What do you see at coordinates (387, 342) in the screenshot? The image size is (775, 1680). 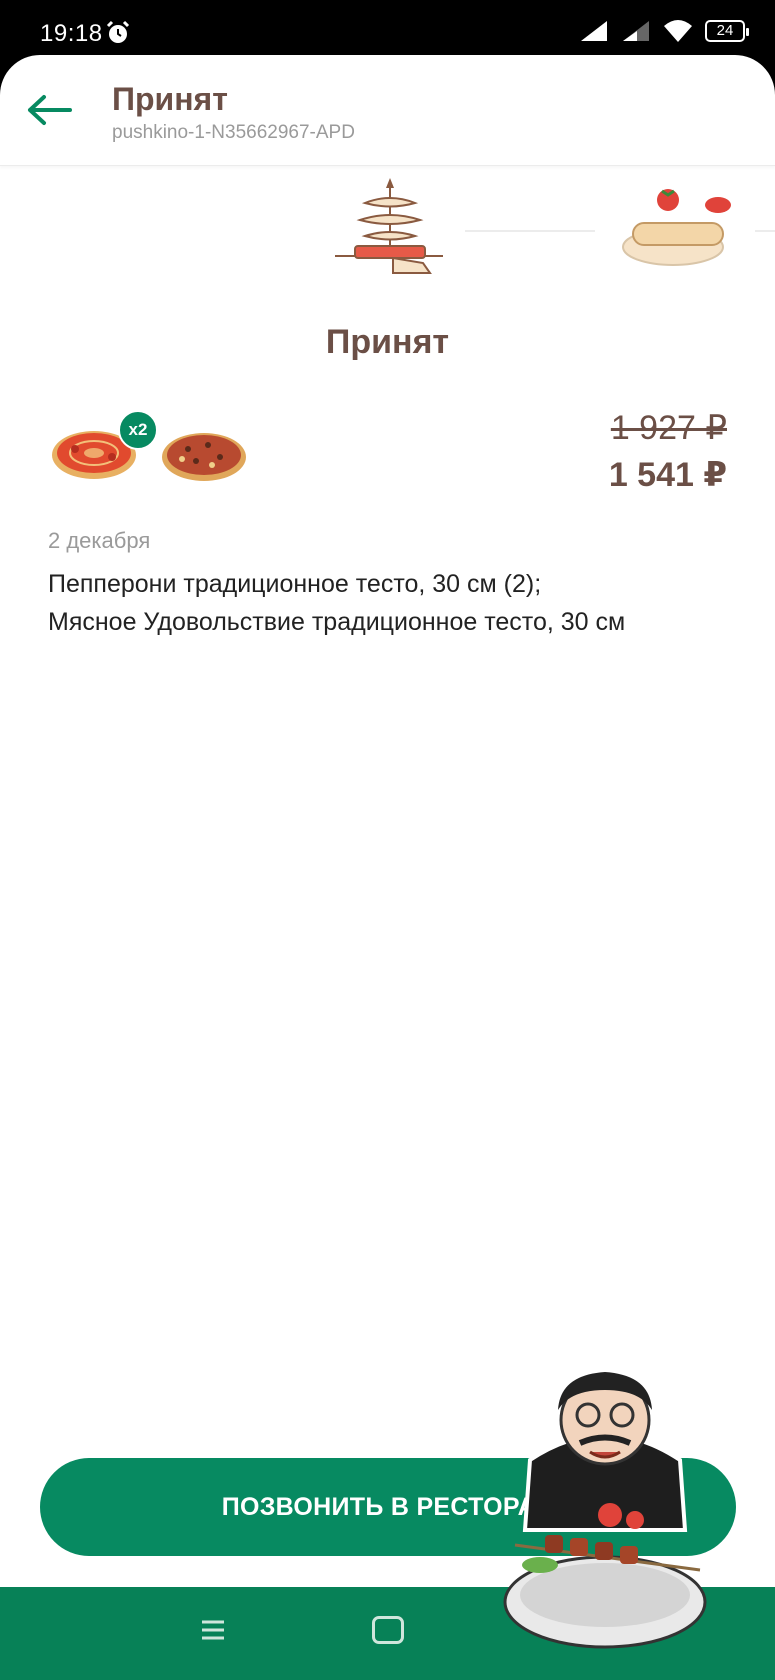 I see `stage-label: Принят` at bounding box center [387, 342].